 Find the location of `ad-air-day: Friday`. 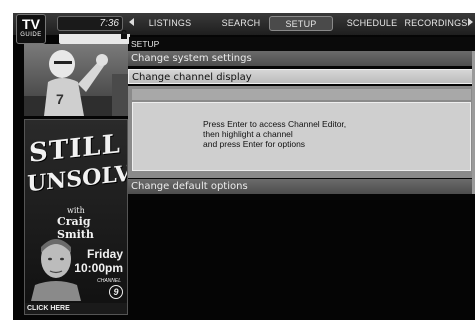

ad-air-day: Friday is located at coordinates (104, 254).